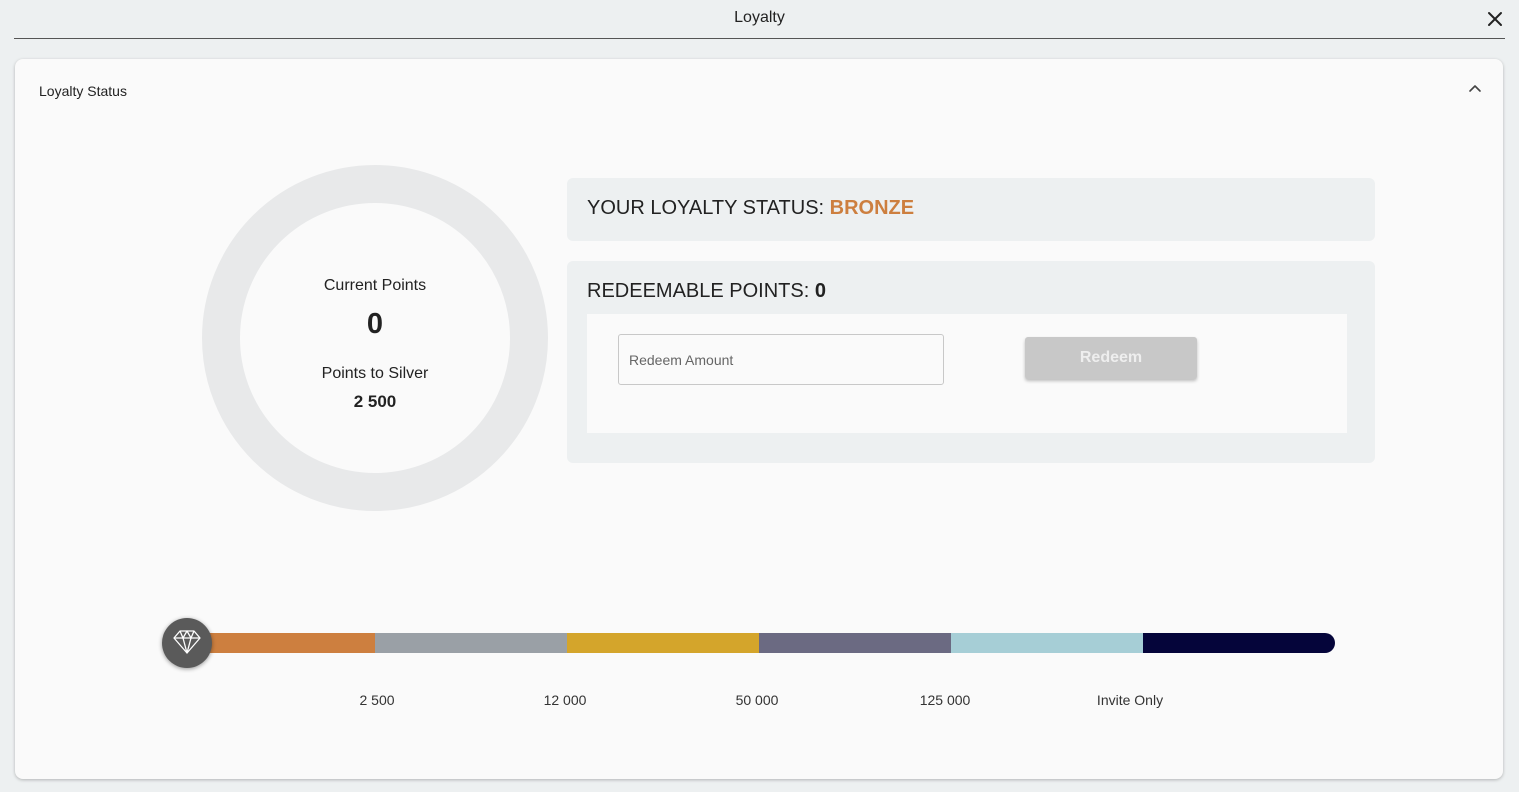 Image resolution: width=1519 pixels, height=792 pixels. I want to click on dialog-title: Loyalty, so click(759, 17).